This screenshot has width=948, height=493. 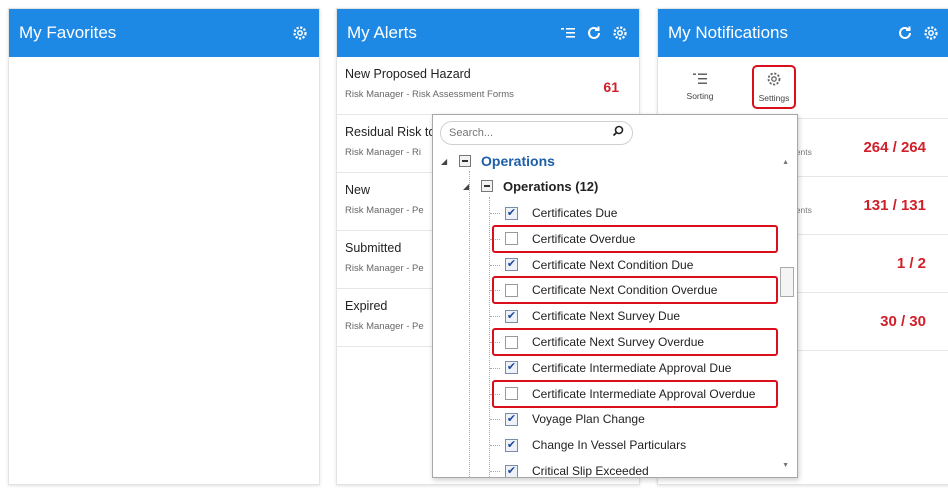 What do you see at coordinates (618, 342) in the screenshot?
I see `tree-leaf-label: Certificate Next Survey Overdue` at bounding box center [618, 342].